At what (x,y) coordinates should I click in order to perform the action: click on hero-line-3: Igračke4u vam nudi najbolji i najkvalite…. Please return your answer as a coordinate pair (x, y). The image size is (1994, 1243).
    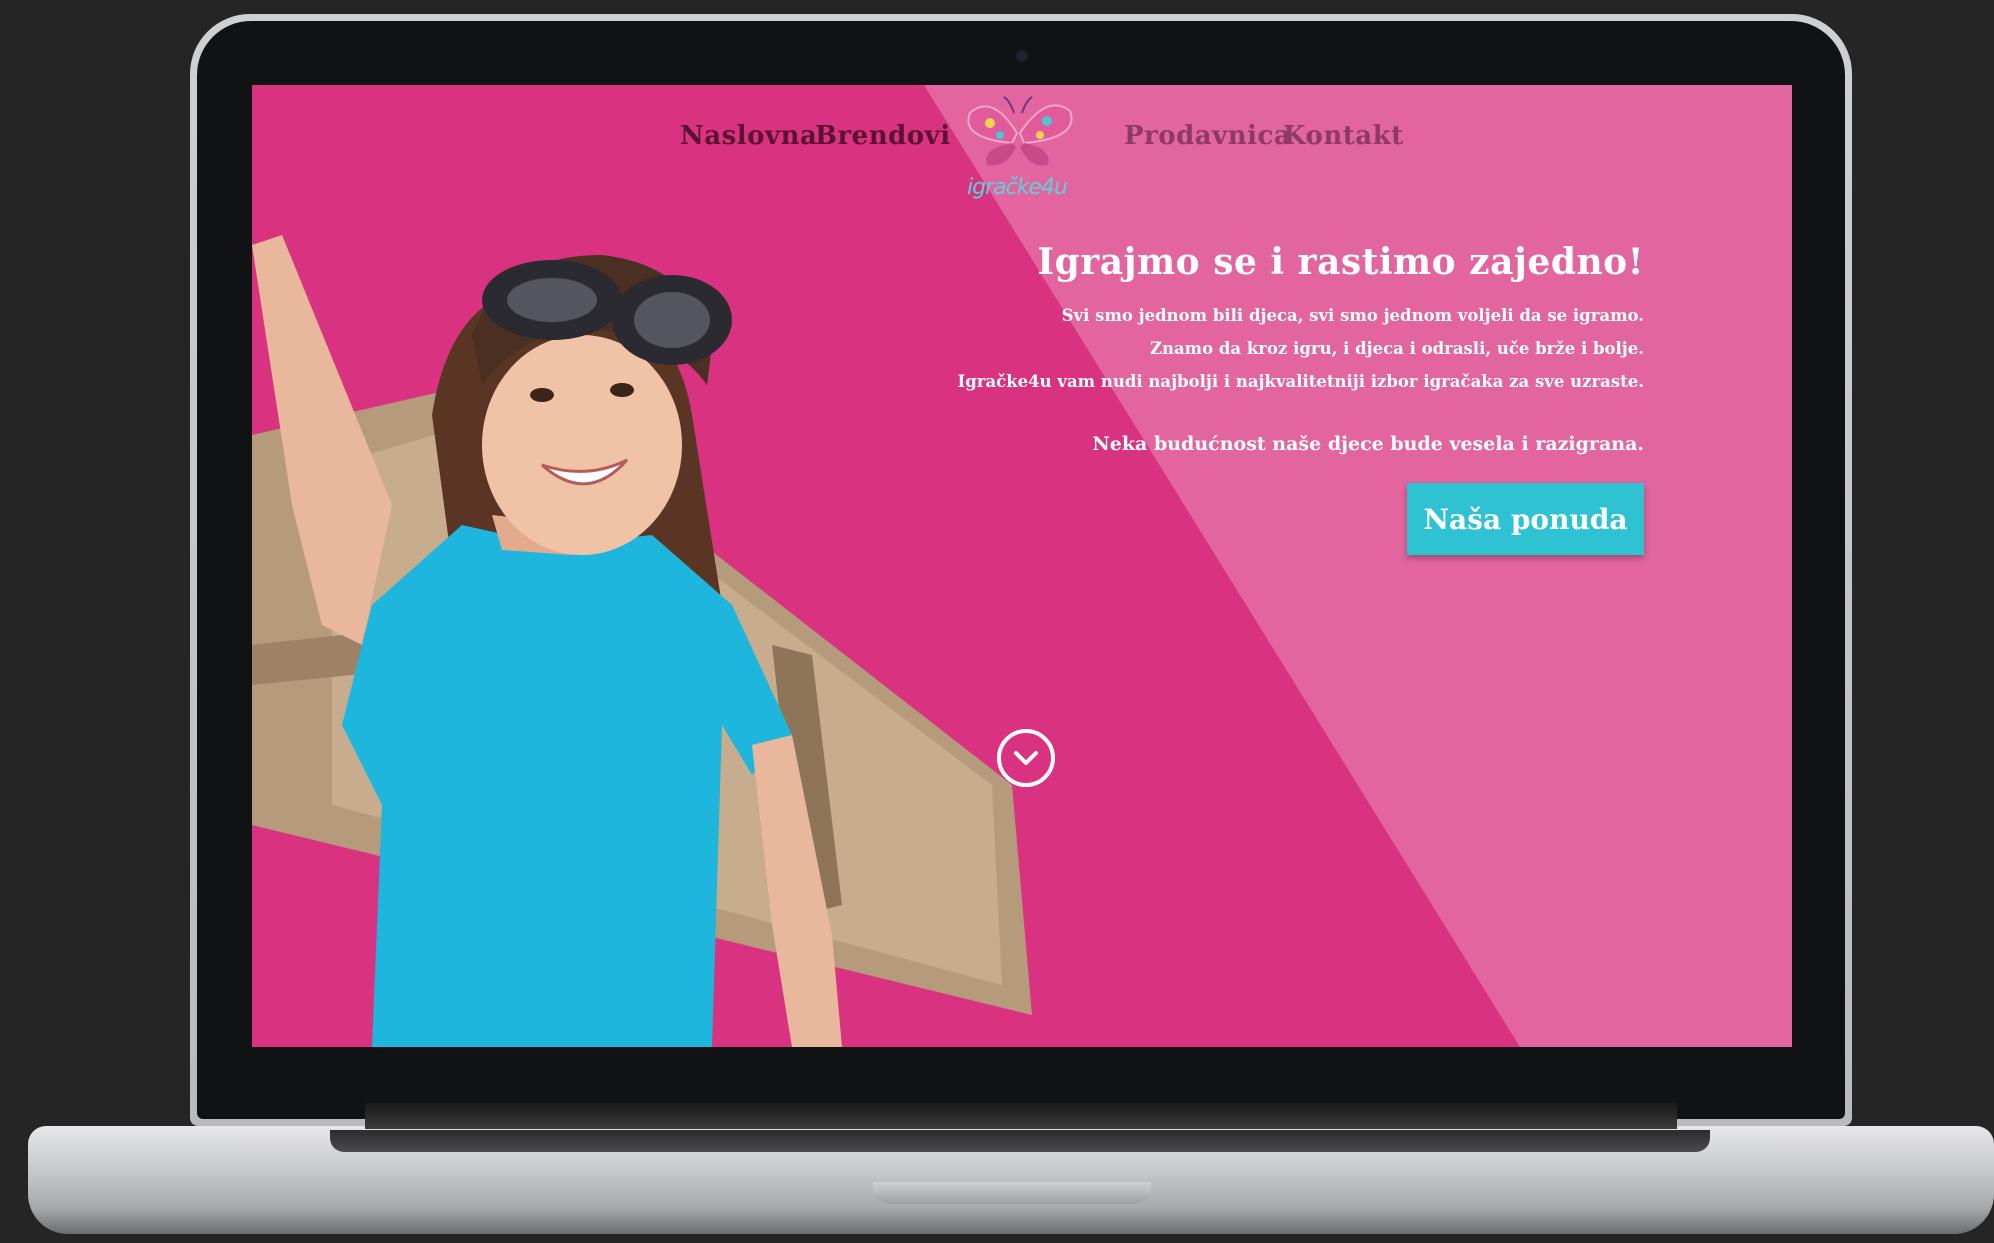
    Looking at the image, I should click on (1300, 381).